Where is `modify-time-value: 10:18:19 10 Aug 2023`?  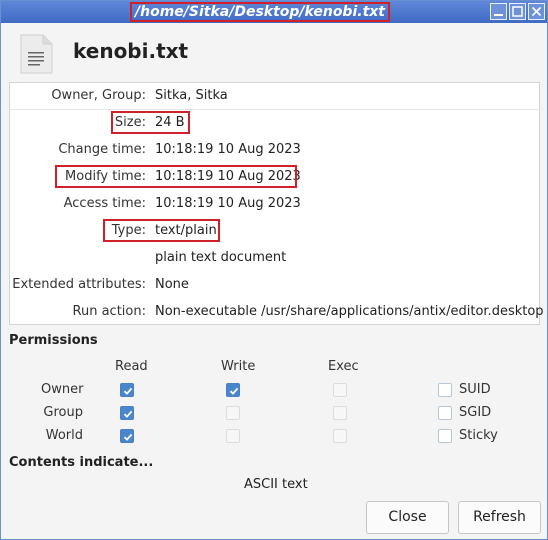
modify-time-value: 10:18:19 10 Aug 2023 is located at coordinates (228, 176).